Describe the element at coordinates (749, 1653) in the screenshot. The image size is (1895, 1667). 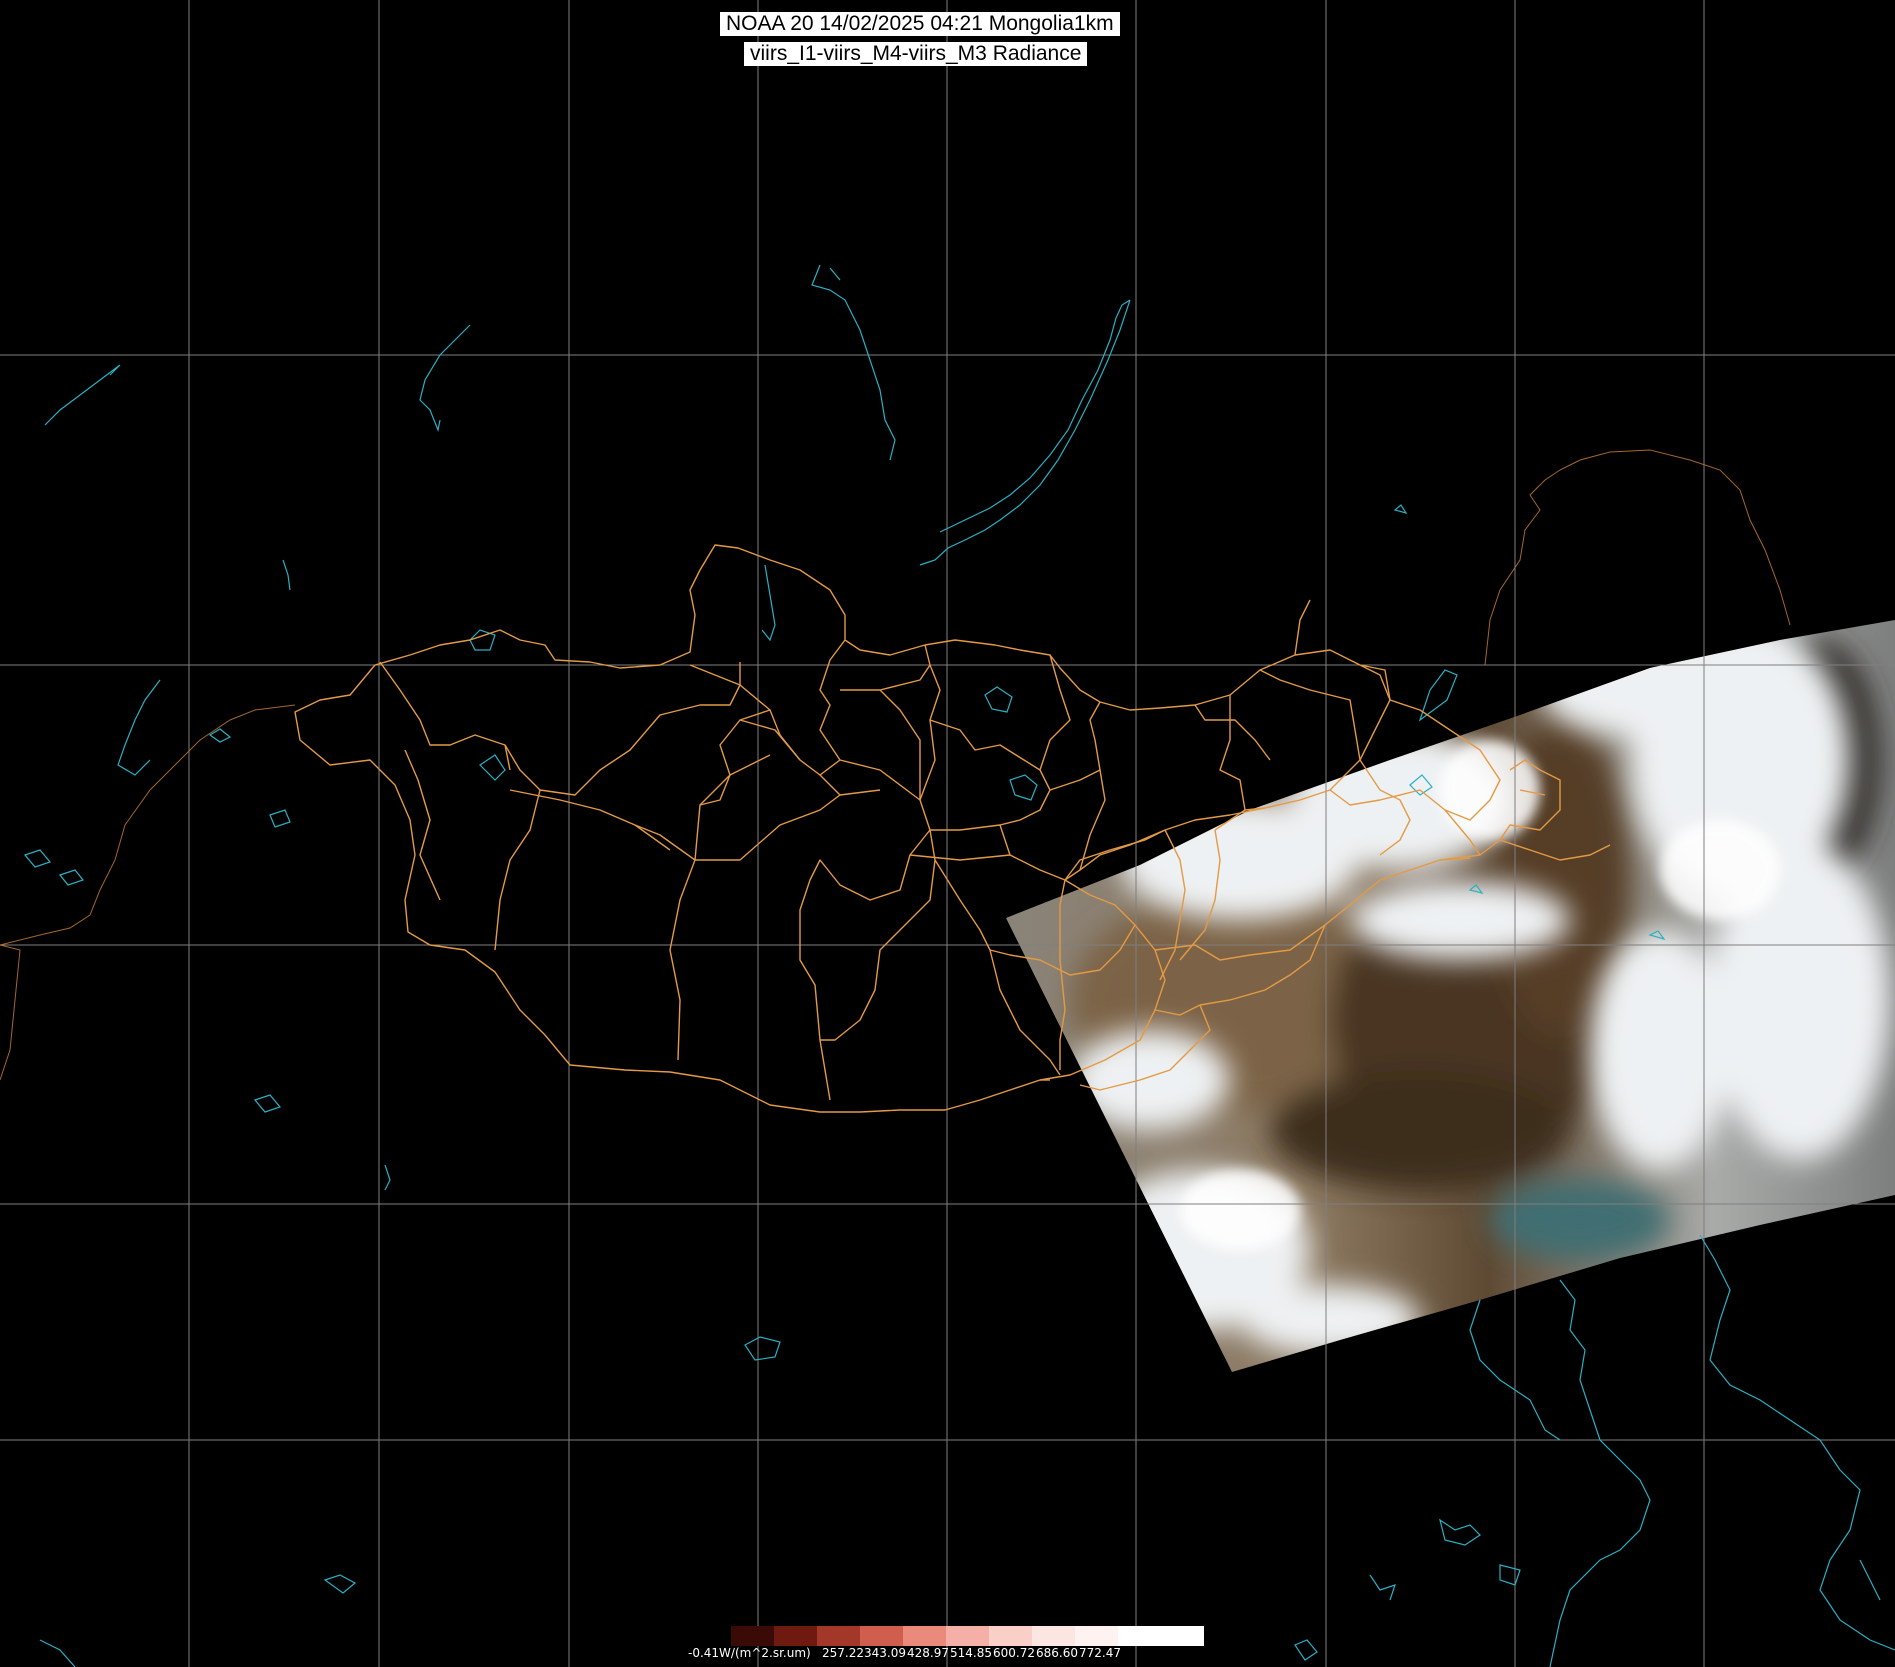
I see `colorbar-label: -0.41W/(m^2.sr.um)` at that location.